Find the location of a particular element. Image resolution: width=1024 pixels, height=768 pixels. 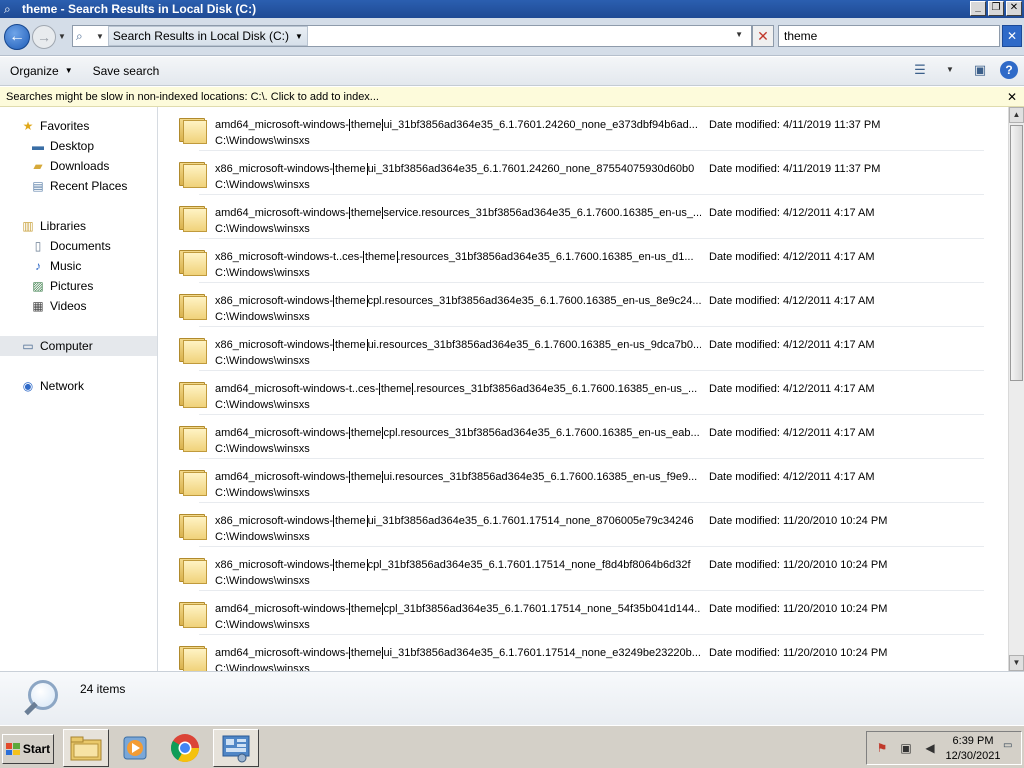

minimize-button: _ is located at coordinates (978, 8).